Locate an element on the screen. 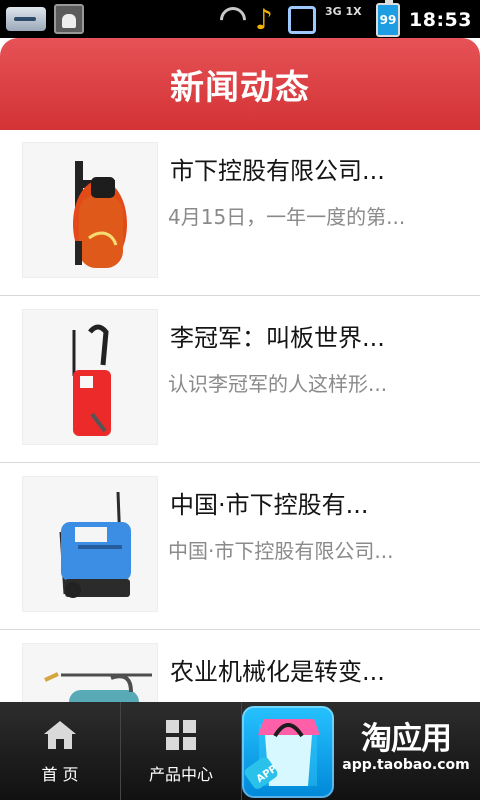 Image resolution: width=480 pixels, height=800 pixels. status-bar: ♪ 3G 1X 99 18:53 is located at coordinates (240, 19).